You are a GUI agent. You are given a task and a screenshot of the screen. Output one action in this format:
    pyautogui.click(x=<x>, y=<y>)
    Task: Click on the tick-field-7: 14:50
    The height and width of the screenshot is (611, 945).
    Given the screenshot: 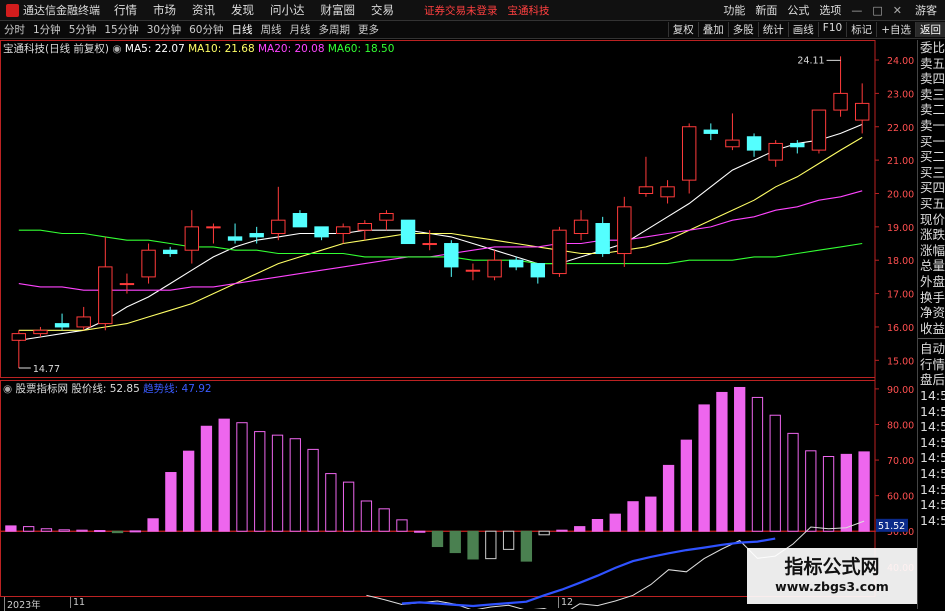 What is the action you would take?
    pyautogui.click(x=932, y=458)
    